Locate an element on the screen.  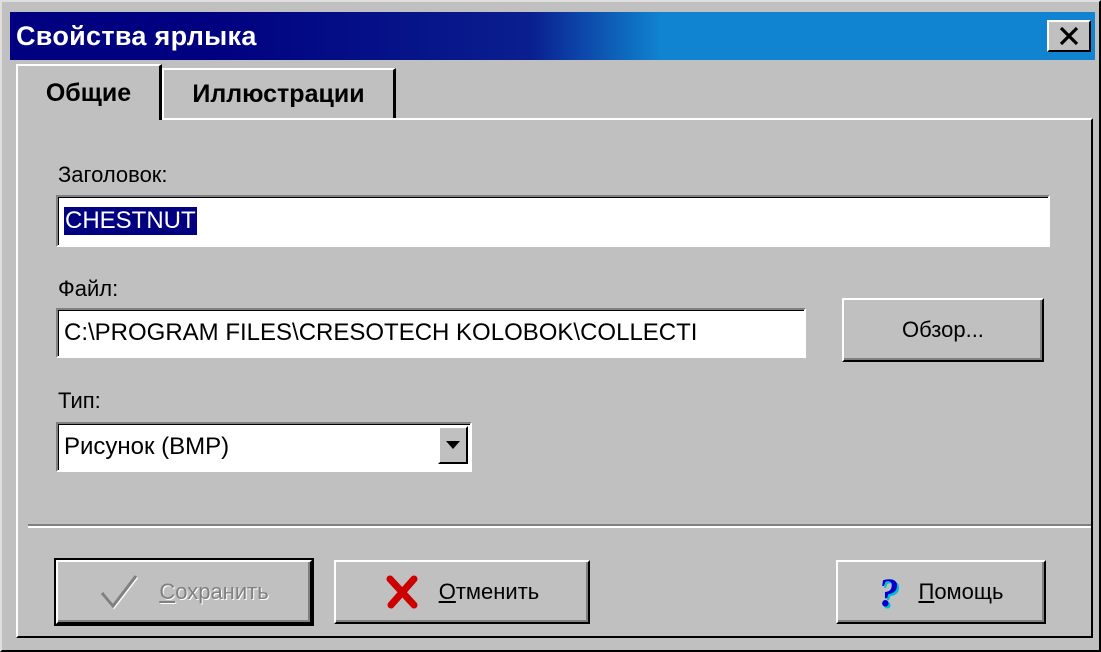
close-button is located at coordinates (1069, 36).